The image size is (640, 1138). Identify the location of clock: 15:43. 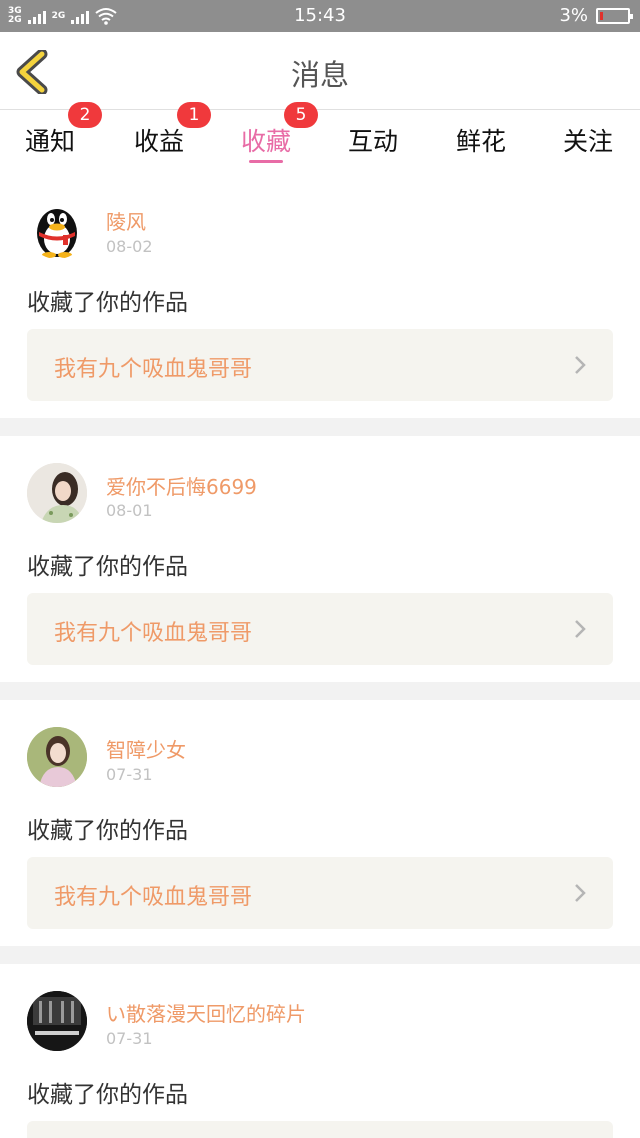
(320, 15).